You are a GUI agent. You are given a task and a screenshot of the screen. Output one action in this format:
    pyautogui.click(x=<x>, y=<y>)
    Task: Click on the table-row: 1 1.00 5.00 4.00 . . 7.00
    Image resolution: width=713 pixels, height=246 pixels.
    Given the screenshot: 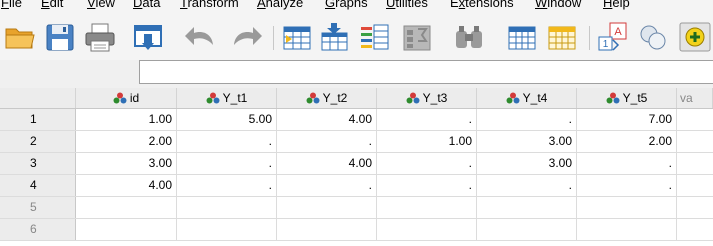 What is the action you would take?
    pyautogui.click(x=356, y=120)
    